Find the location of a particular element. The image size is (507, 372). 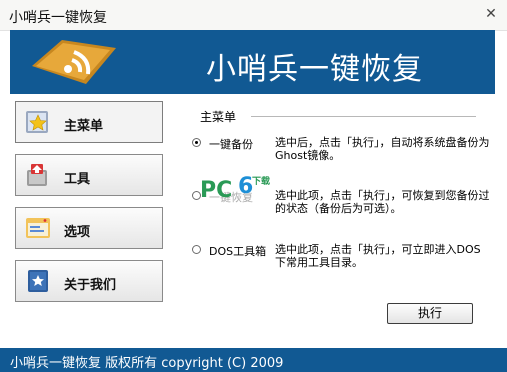

watermark-pc: PC is located at coordinates (216, 190).